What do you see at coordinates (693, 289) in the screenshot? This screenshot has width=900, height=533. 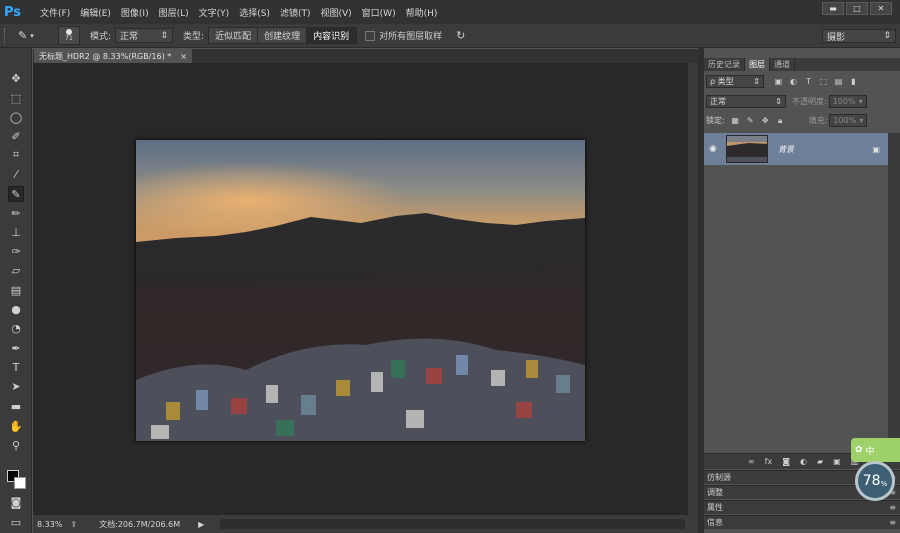 I see `vertical-scrollbar` at bounding box center [693, 289].